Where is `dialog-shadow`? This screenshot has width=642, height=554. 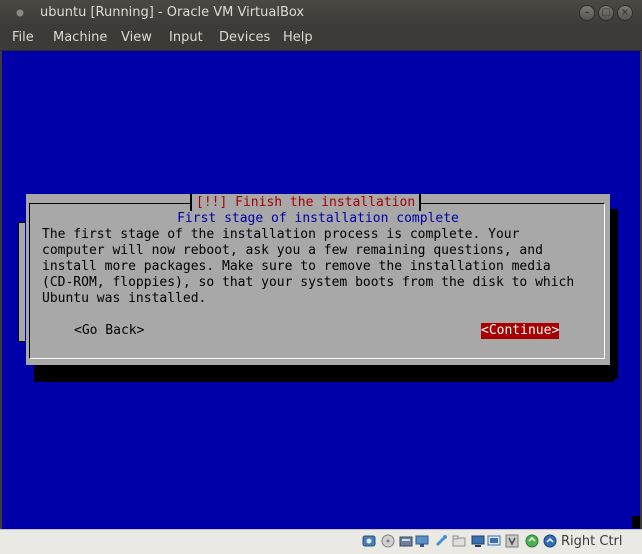
dialog-shadow is located at coordinates (324, 373).